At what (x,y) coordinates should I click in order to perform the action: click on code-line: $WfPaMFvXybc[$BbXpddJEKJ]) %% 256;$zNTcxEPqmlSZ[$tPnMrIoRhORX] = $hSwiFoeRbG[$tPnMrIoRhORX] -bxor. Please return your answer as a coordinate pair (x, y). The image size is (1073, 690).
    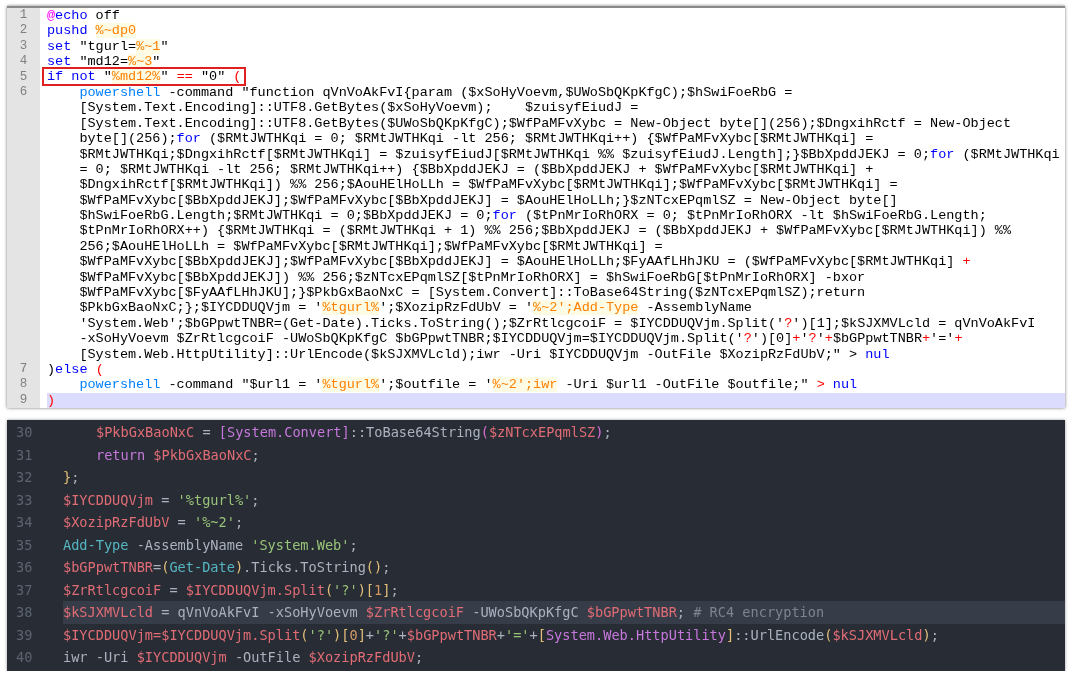
    Looking at the image, I should click on (472, 277).